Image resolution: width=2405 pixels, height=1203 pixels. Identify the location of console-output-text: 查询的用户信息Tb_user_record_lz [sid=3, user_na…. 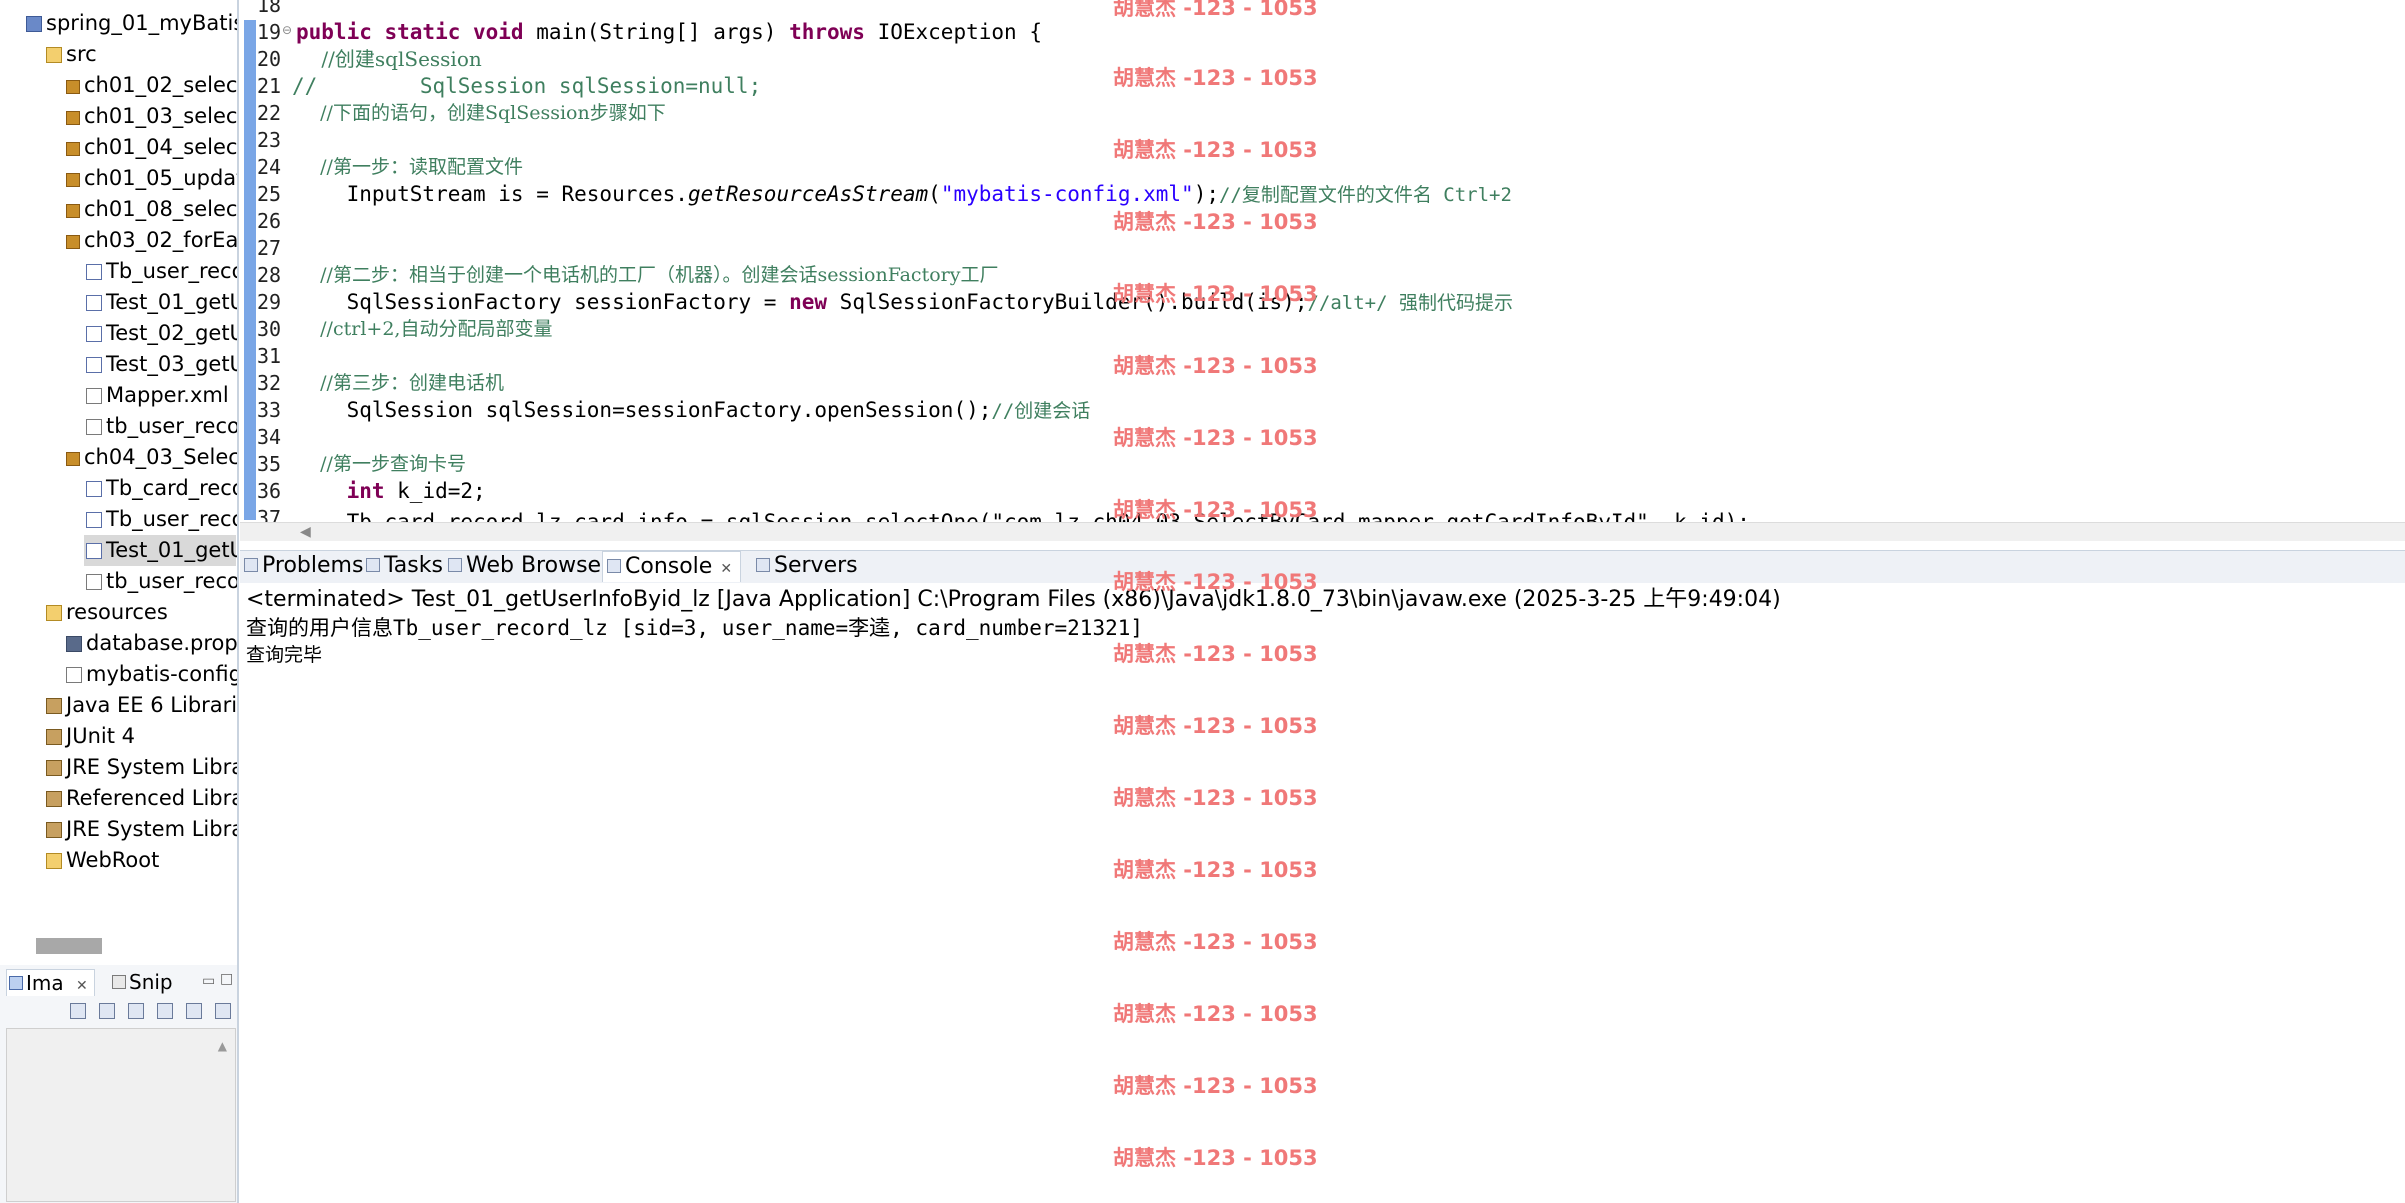
(695, 628).